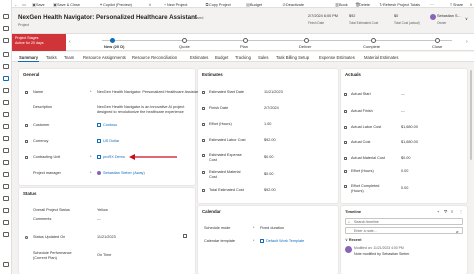 Image resolution: width=474 pixels, height=274 pixels. I want to click on timeline-entry-text: Note modified by Sebastian Sieber, so click(381, 254).